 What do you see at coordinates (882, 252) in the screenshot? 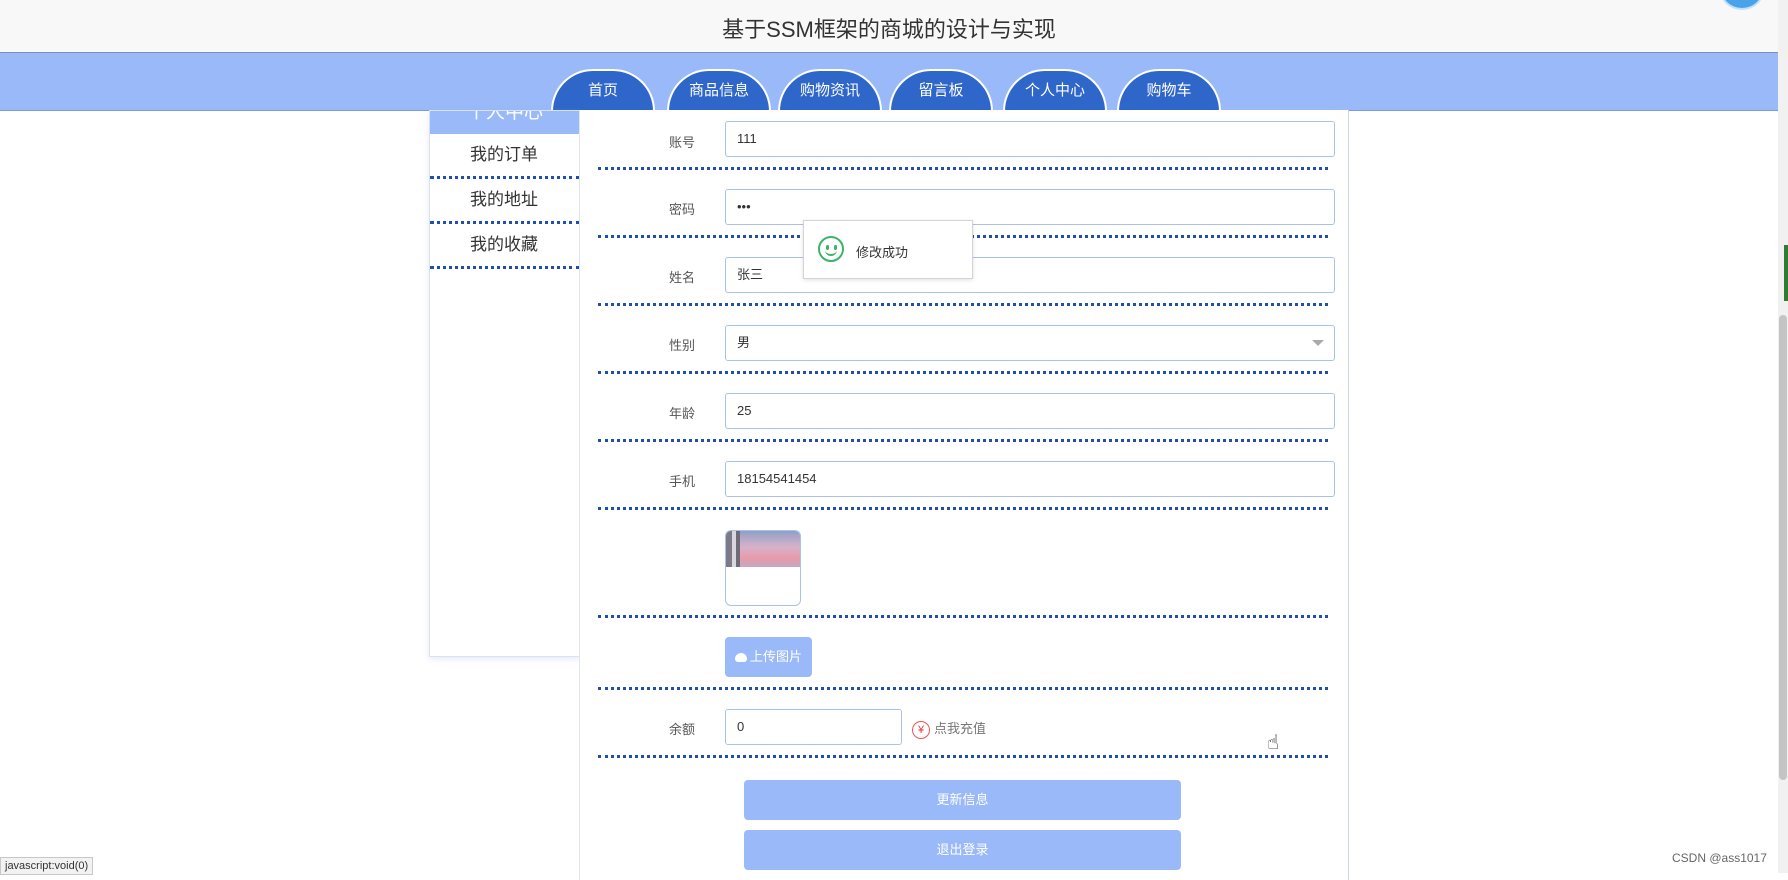
I see `toast-message: 修改成功` at bounding box center [882, 252].